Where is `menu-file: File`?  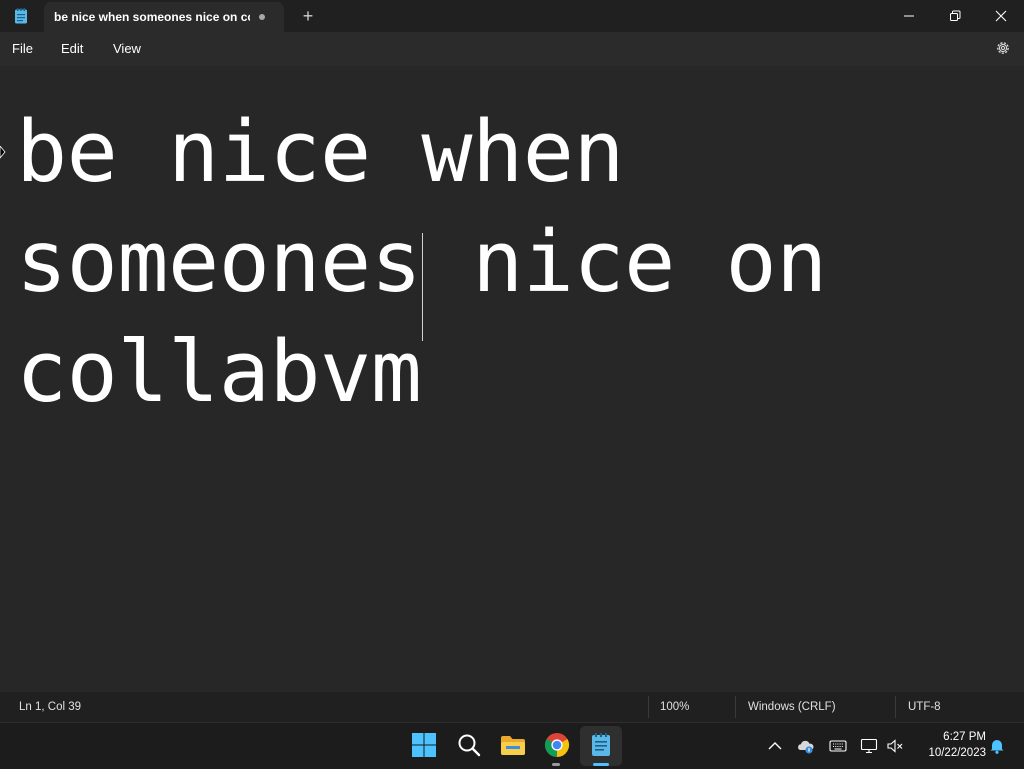
menu-file: File is located at coordinates (22, 48).